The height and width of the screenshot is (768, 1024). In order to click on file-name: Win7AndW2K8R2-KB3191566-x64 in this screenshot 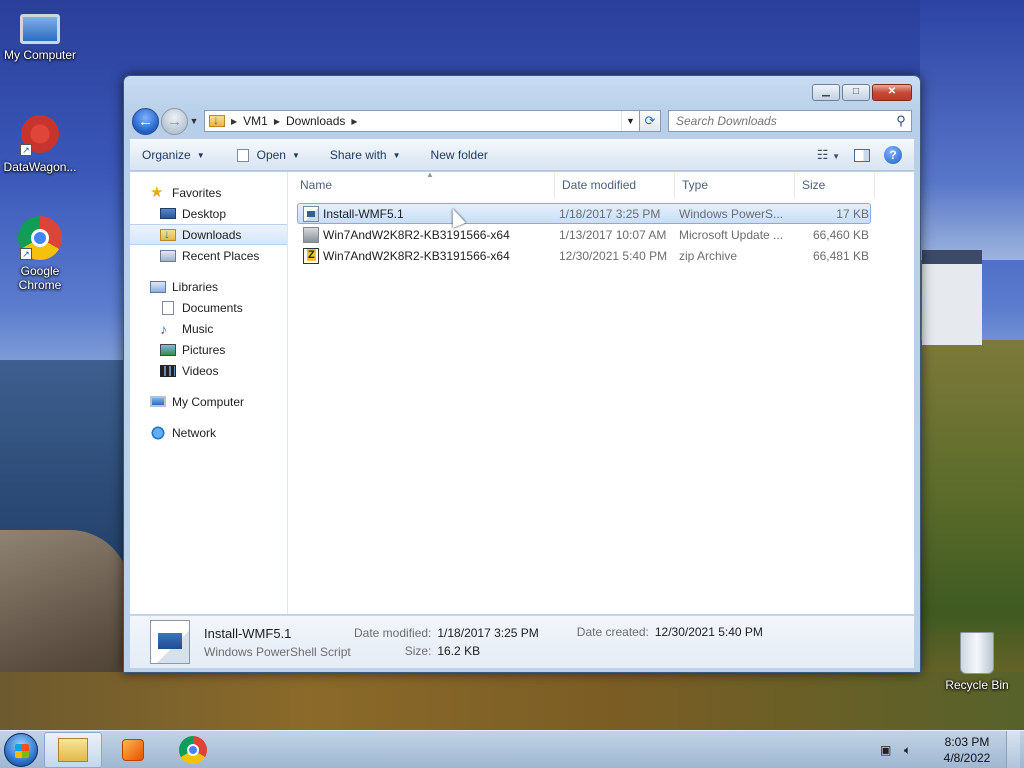, I will do `click(416, 255)`.